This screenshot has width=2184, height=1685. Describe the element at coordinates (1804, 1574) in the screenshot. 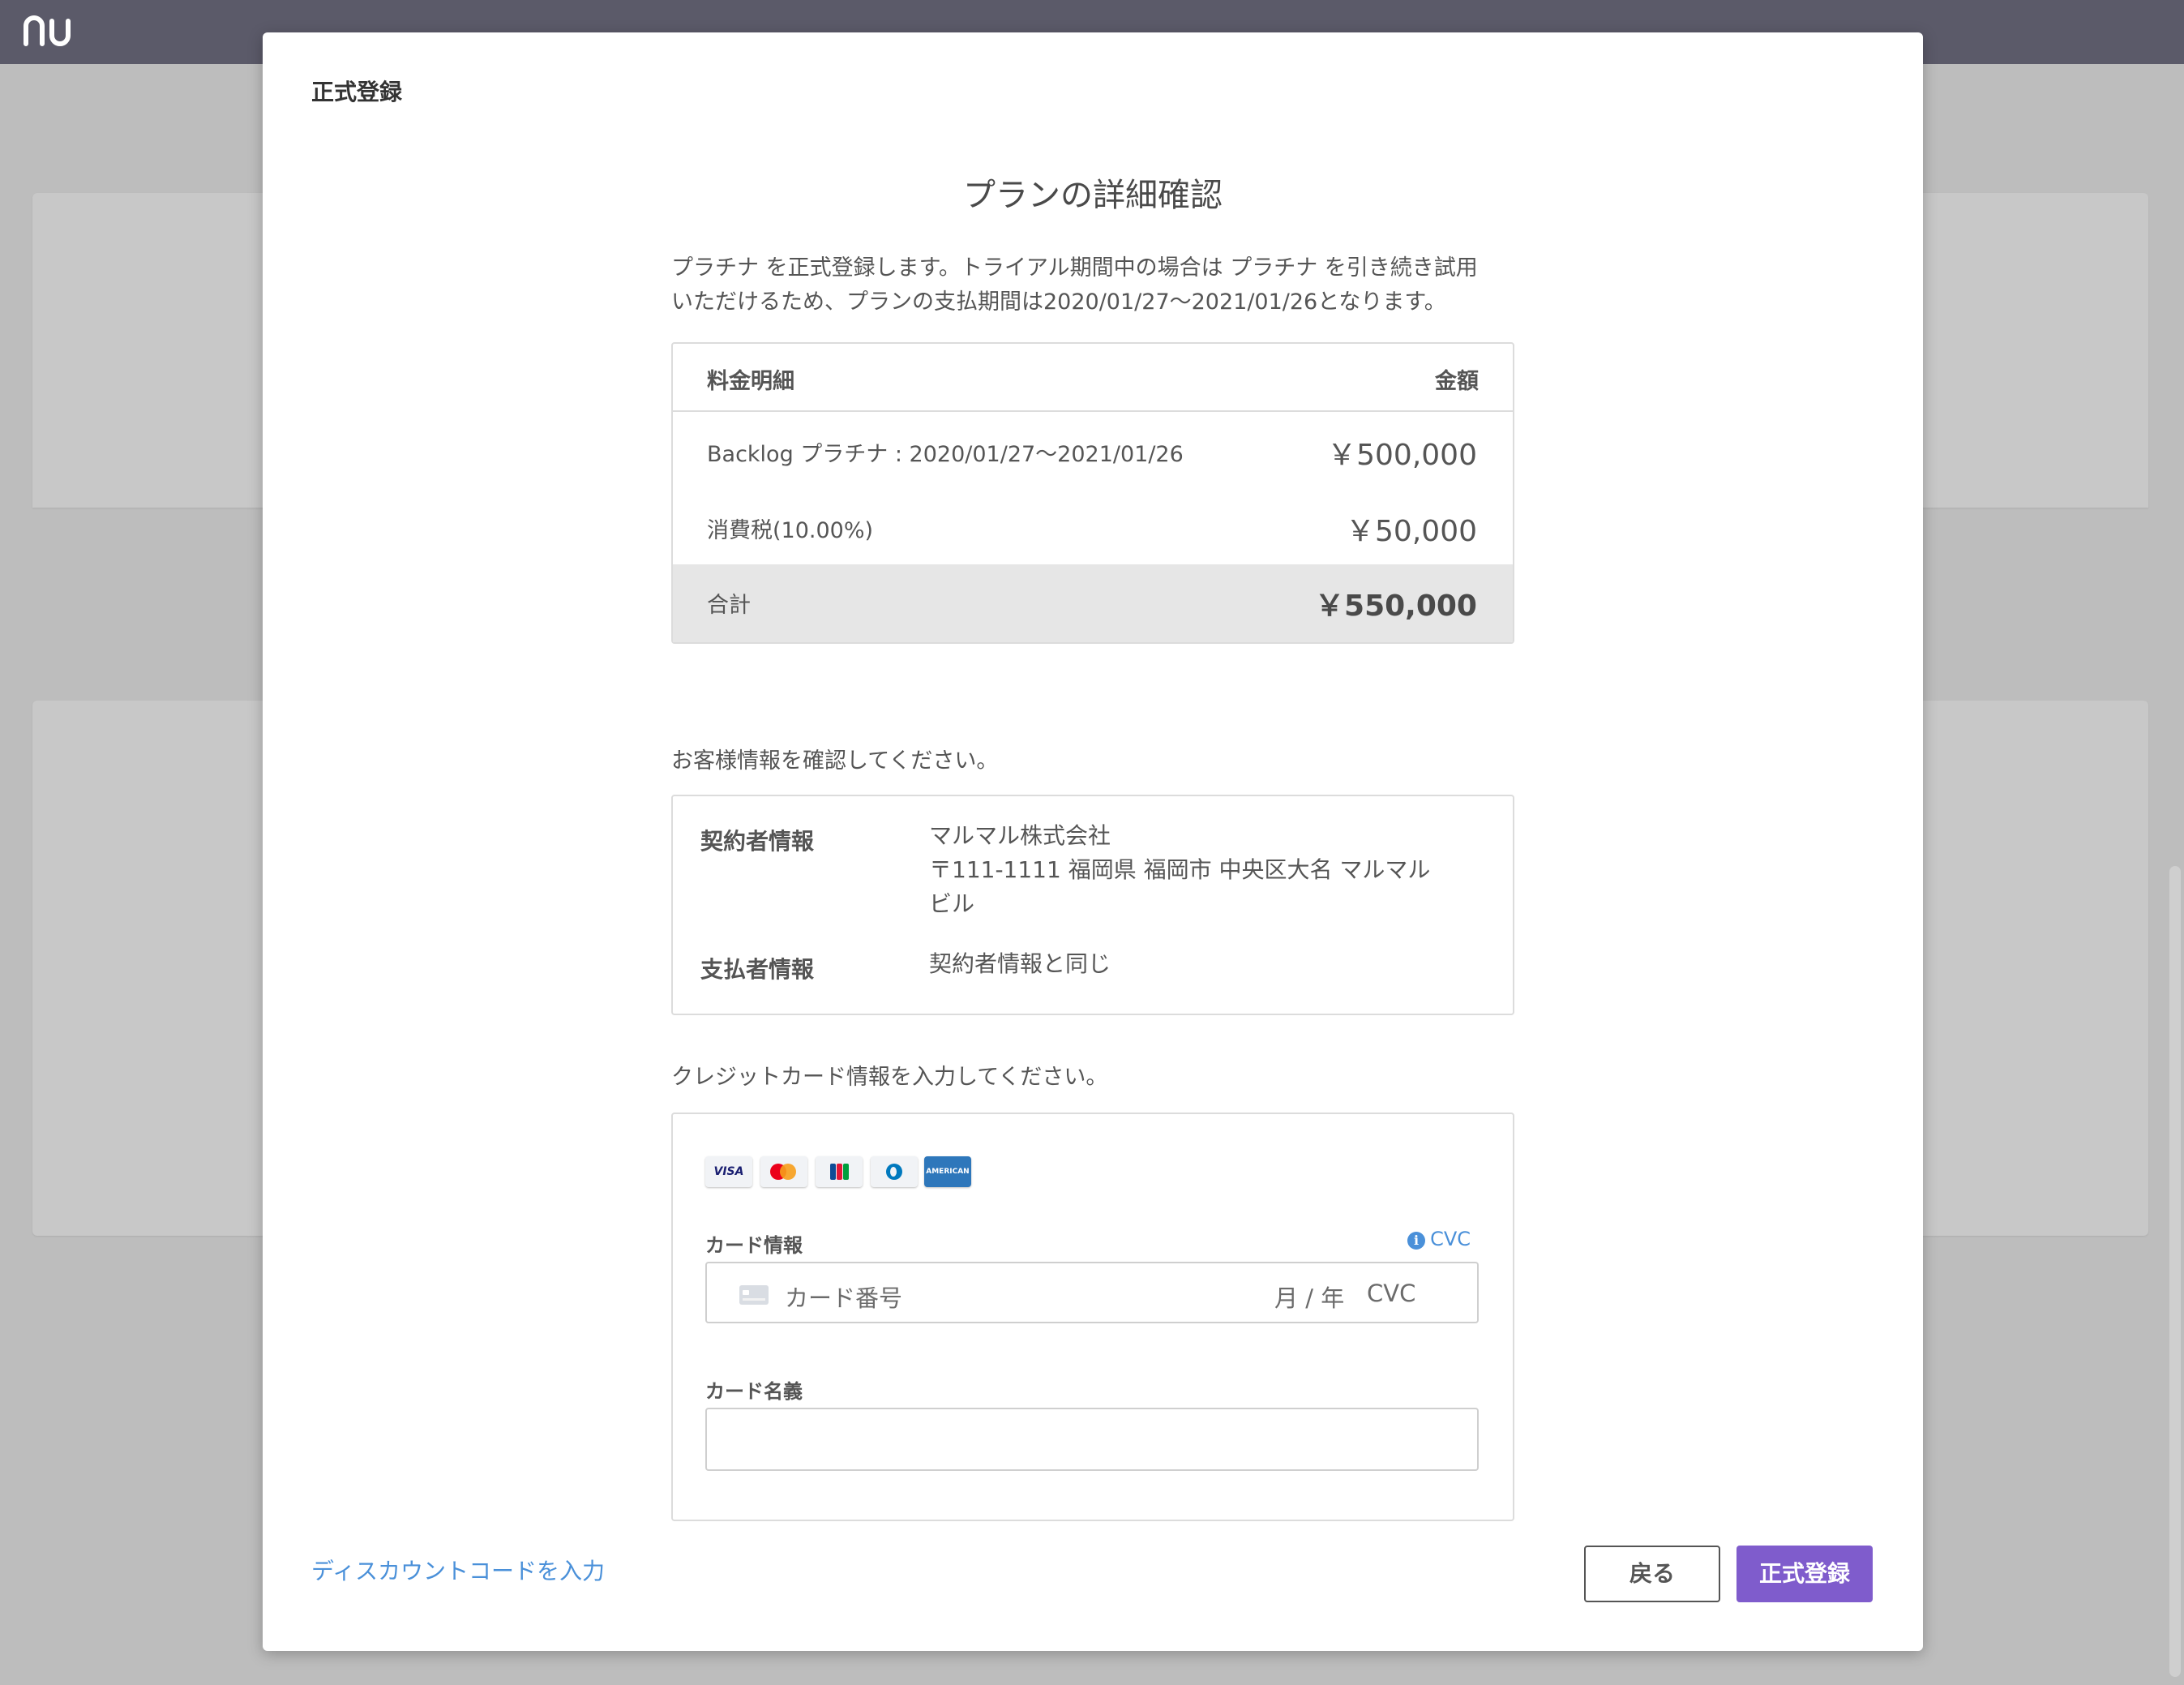

I see `register-button: 正式登録` at that location.